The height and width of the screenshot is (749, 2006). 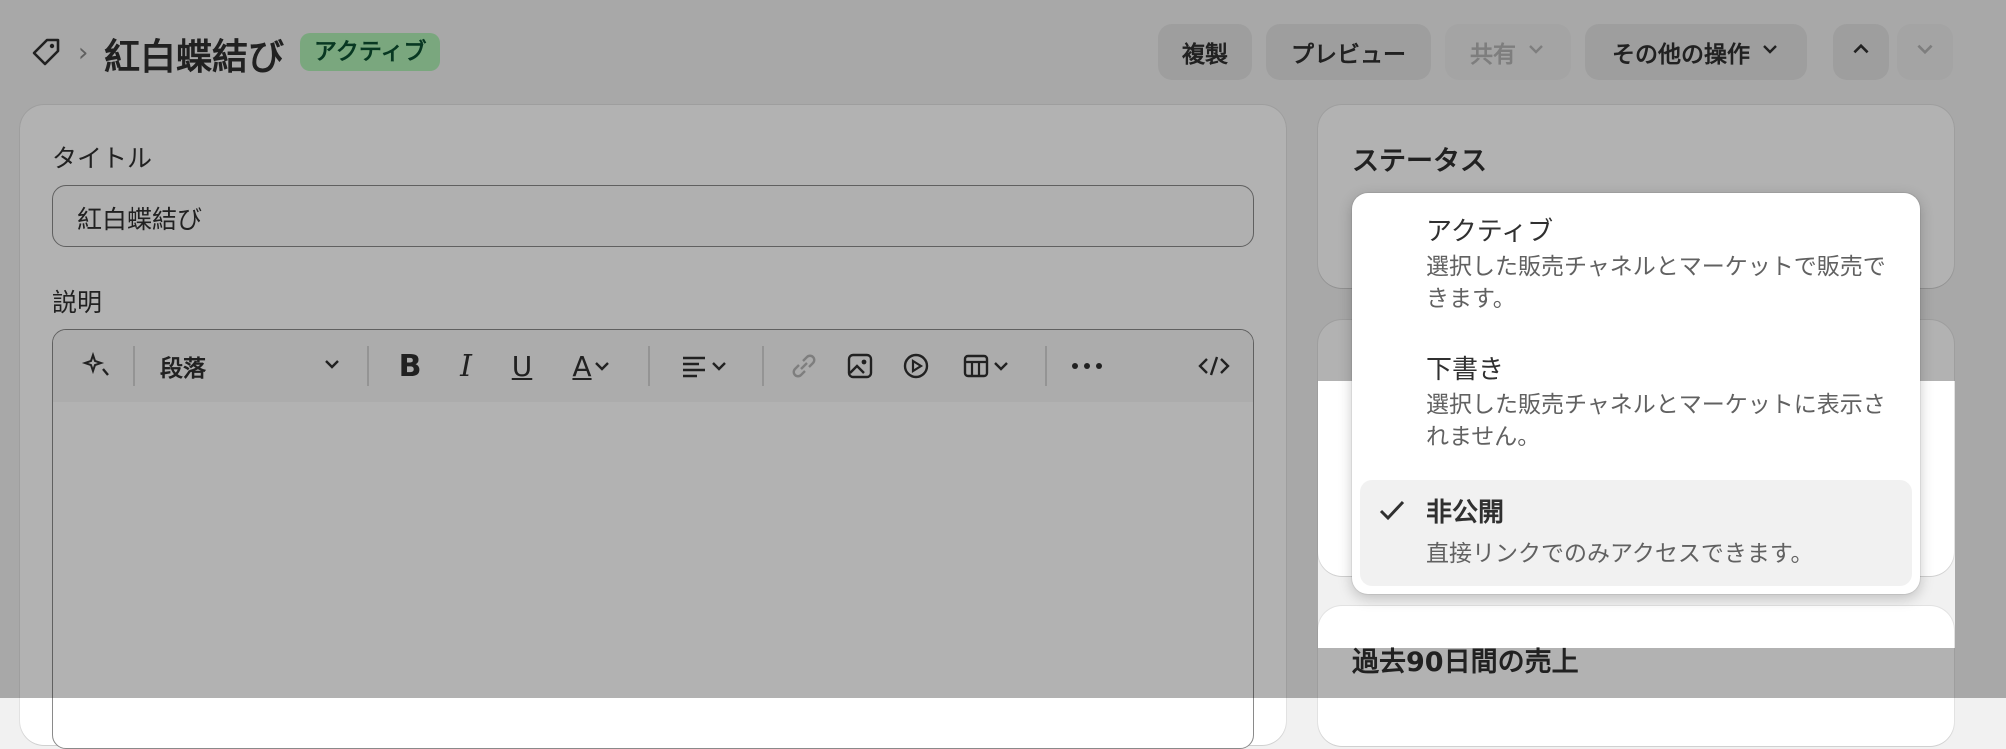 I want to click on status-option-draft: 下書き 選択した販売チャネルとマーケットに表示されません。, so click(x=1636, y=405).